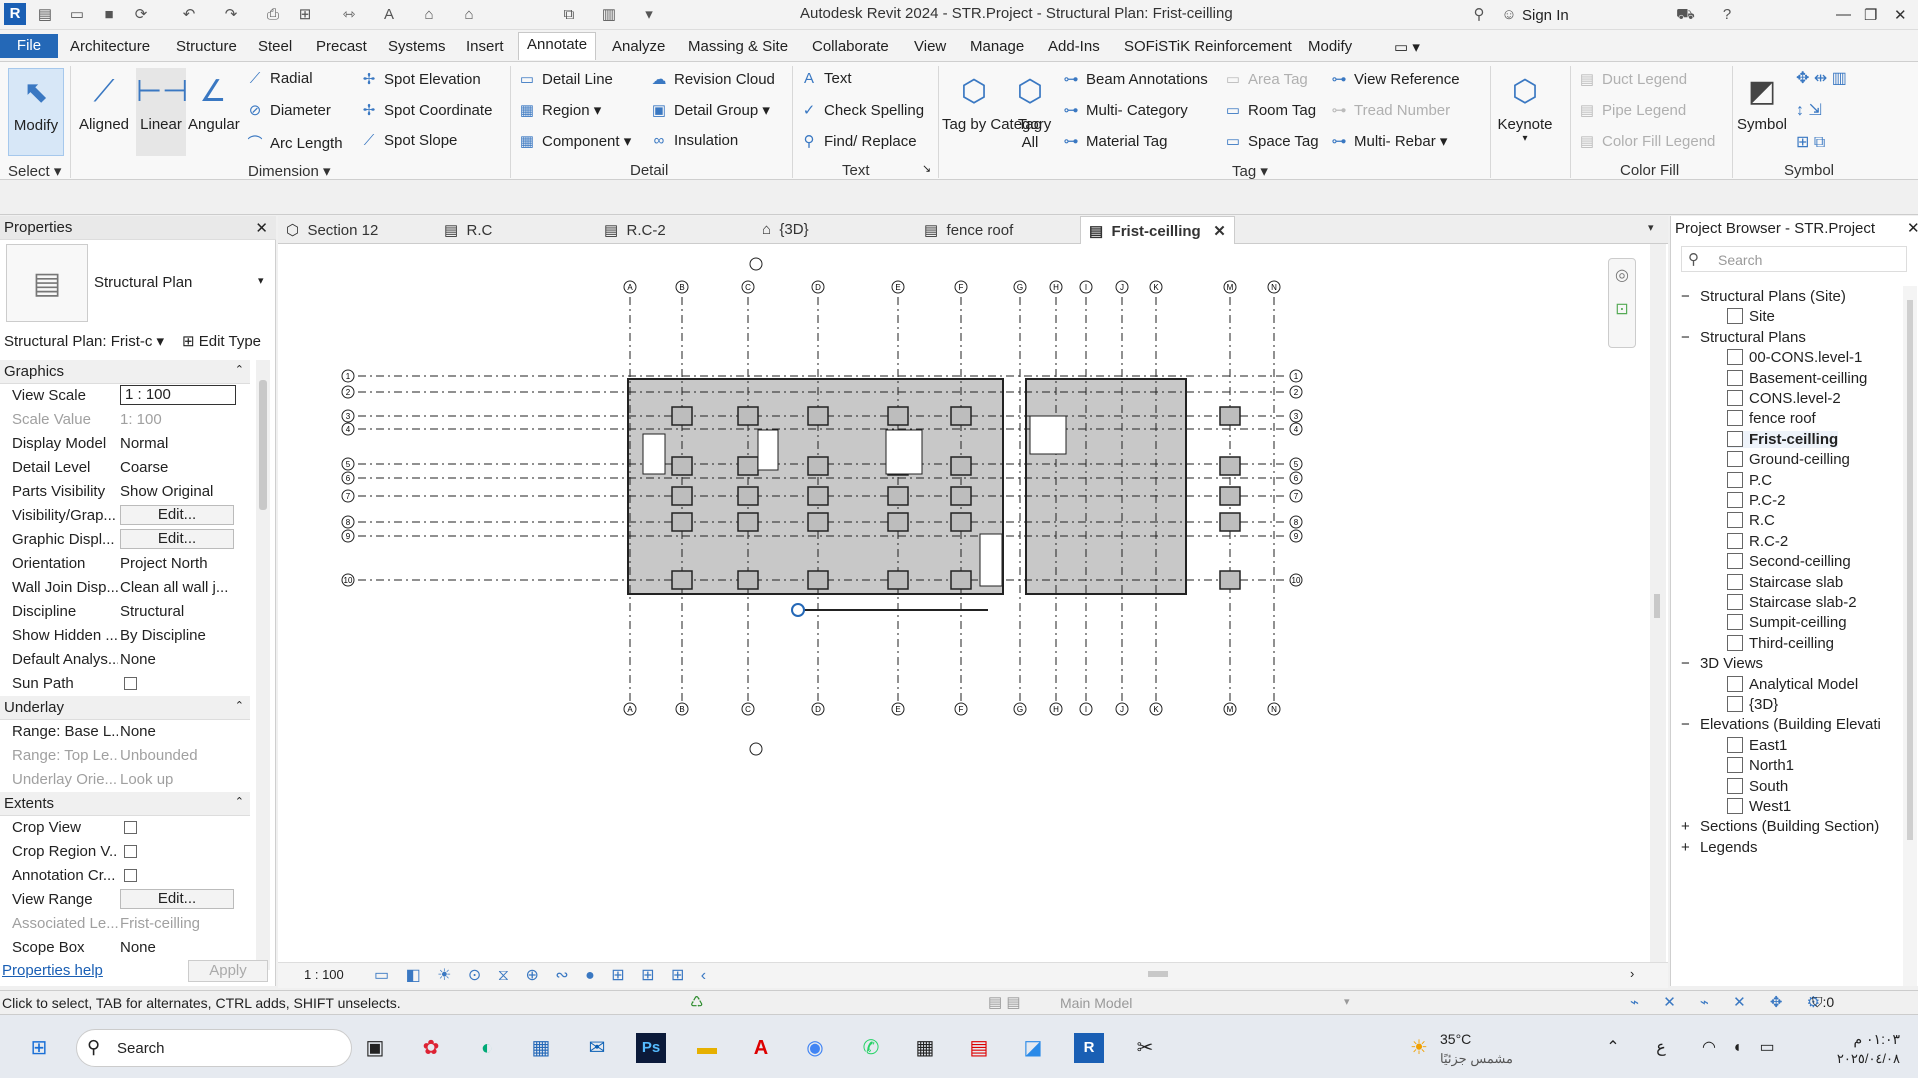 This screenshot has width=1918, height=1078. Describe the element at coordinates (125, 804) in the screenshot. I see `extents-section: Extents ⌃` at that location.